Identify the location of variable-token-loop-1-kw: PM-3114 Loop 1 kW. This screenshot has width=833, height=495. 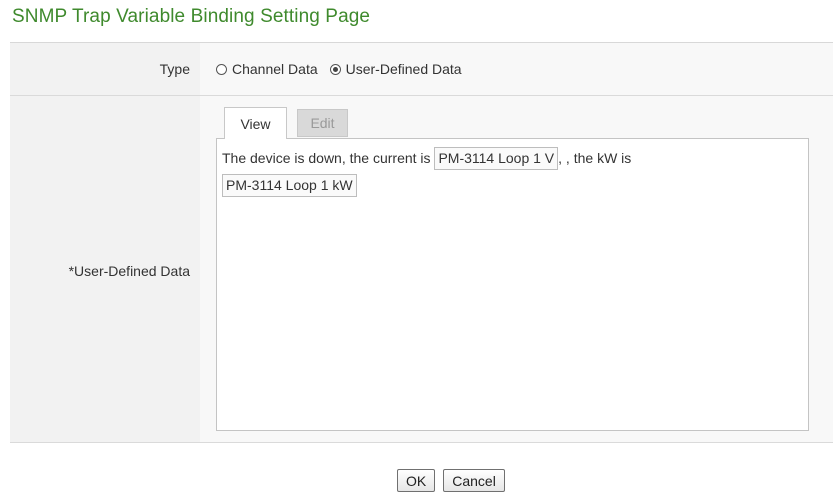
(289, 185).